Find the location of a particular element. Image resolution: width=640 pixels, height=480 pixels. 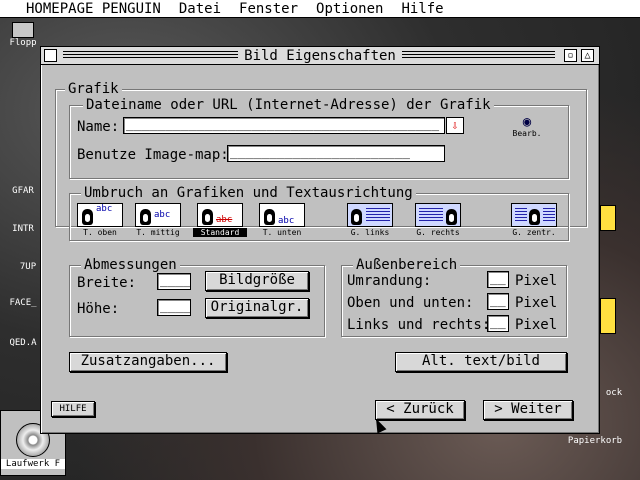

desktop-icon-label: ock is located at coordinates (614, 393).